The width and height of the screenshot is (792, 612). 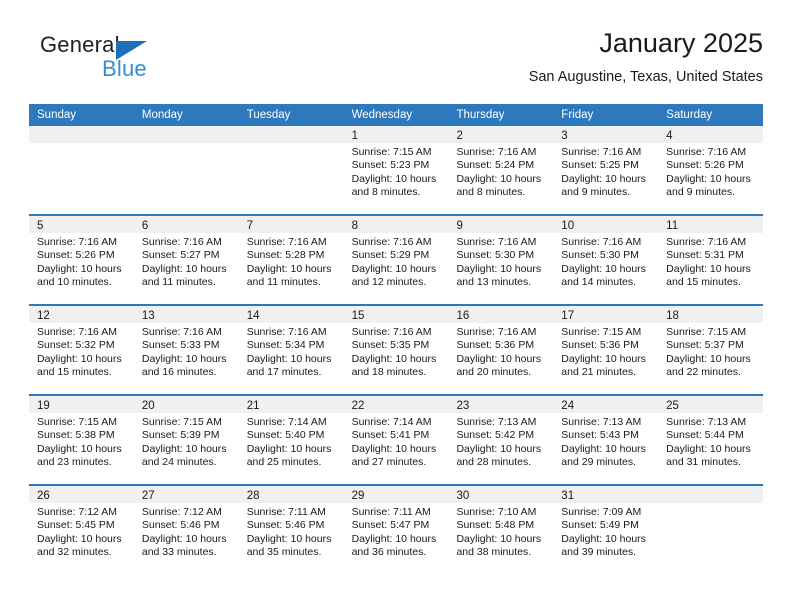 I want to click on daylight-text: Daylight: 10 hours and 11 minutes., so click(x=184, y=275).